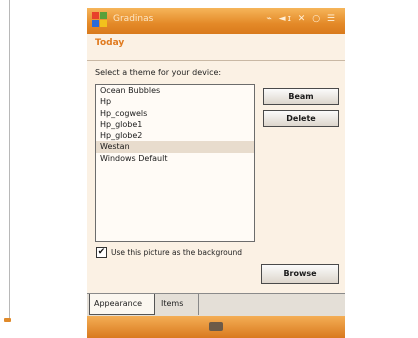 This screenshot has width=418, height=338. Describe the element at coordinates (175, 147) in the screenshot. I see `theme-list-item-selected: Westan` at that location.